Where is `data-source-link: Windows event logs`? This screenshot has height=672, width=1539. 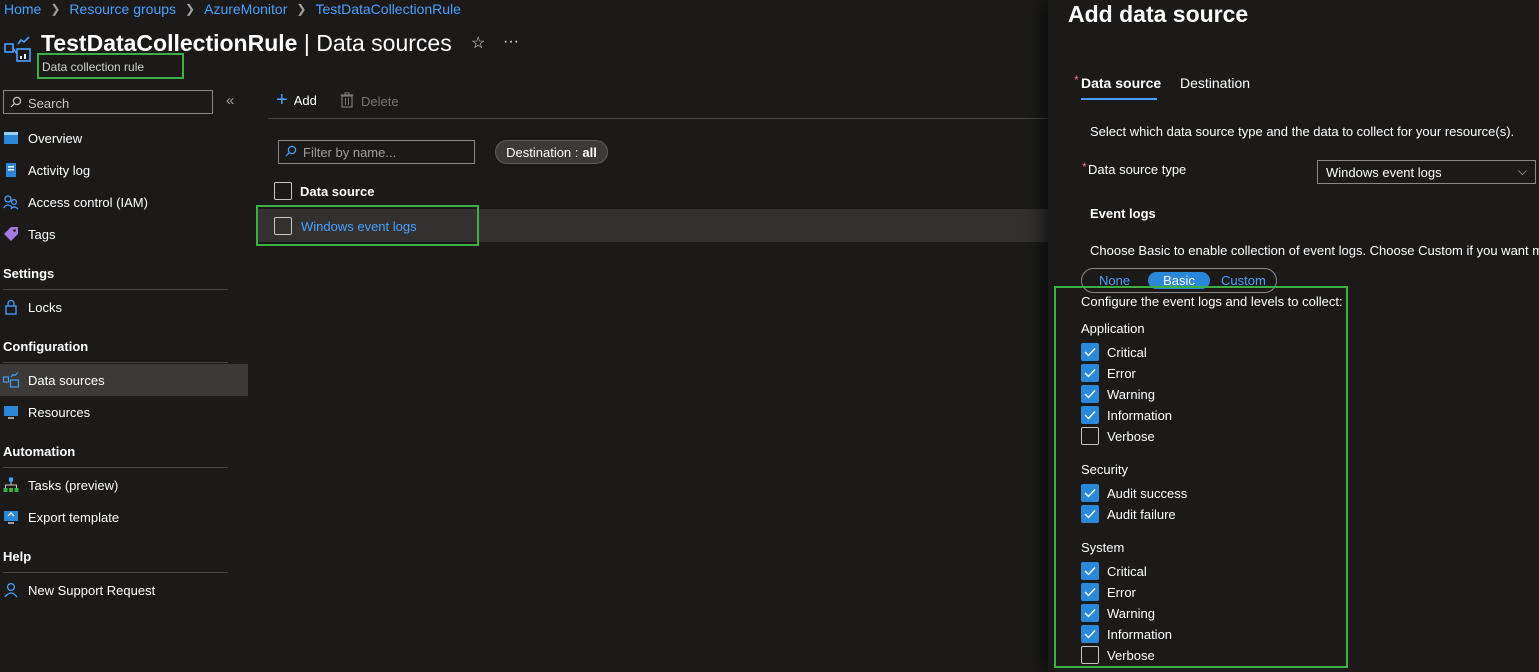 data-source-link: Windows event logs is located at coordinates (359, 226).